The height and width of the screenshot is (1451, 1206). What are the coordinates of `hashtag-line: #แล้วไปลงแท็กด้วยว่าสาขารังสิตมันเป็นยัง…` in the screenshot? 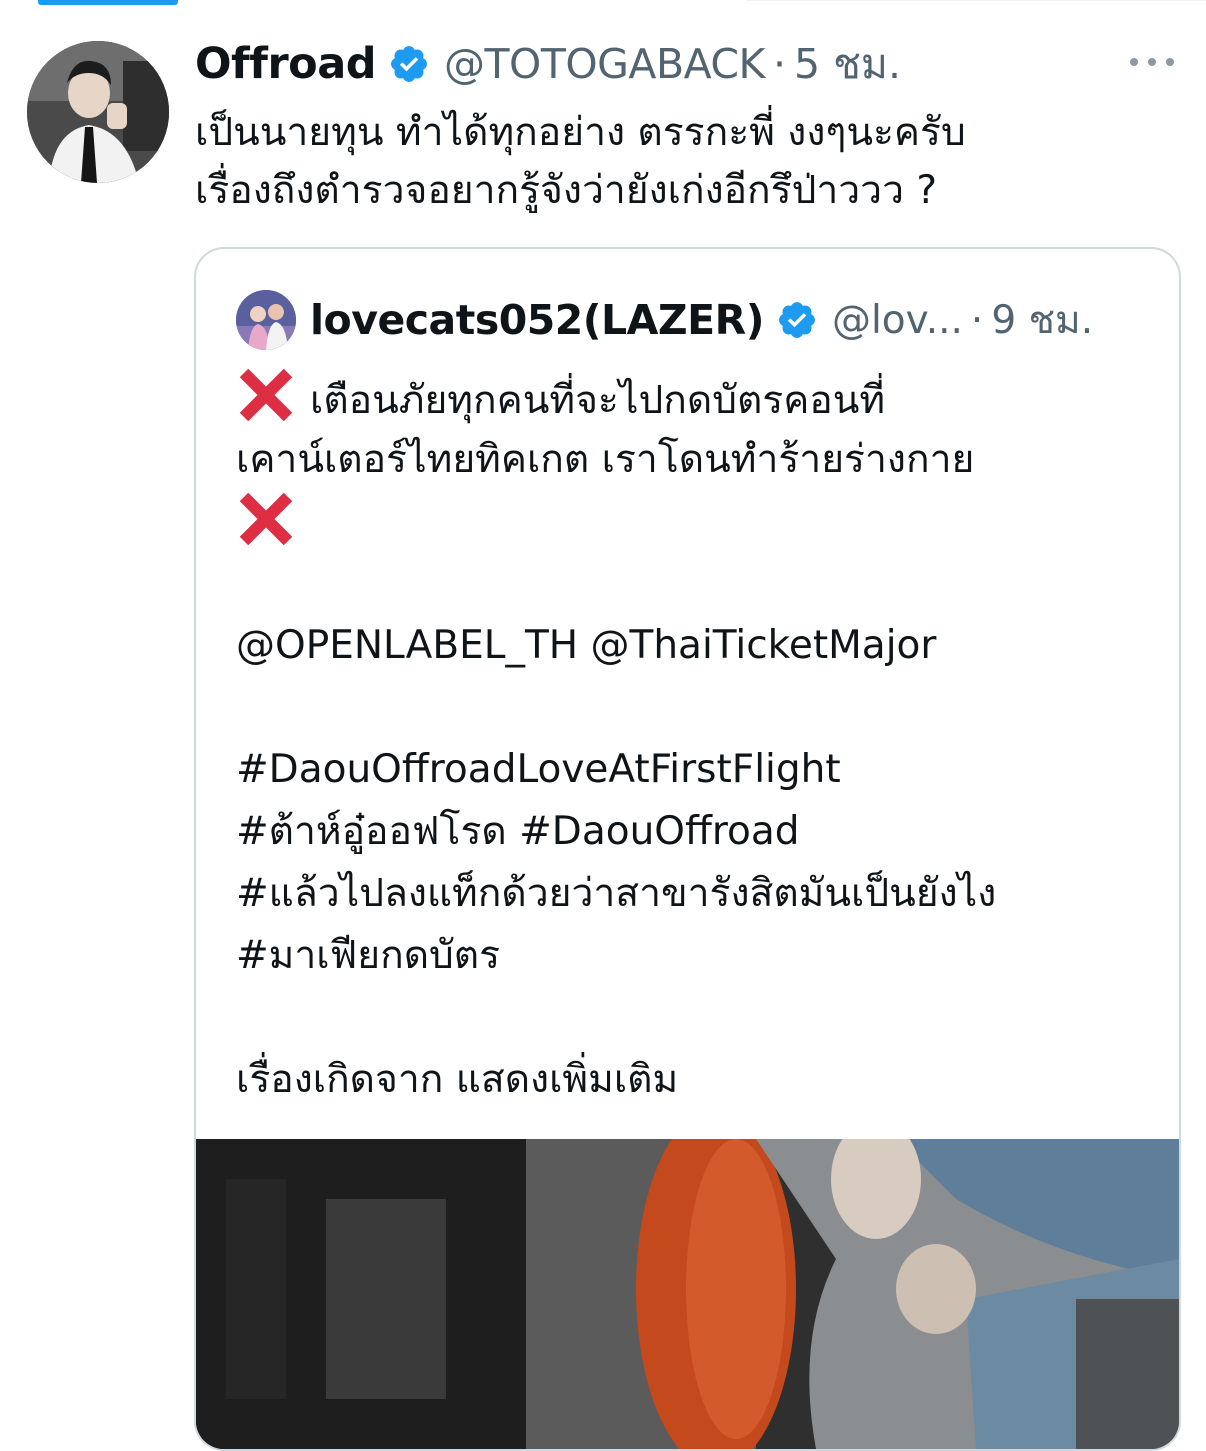 It's located at (616, 893).